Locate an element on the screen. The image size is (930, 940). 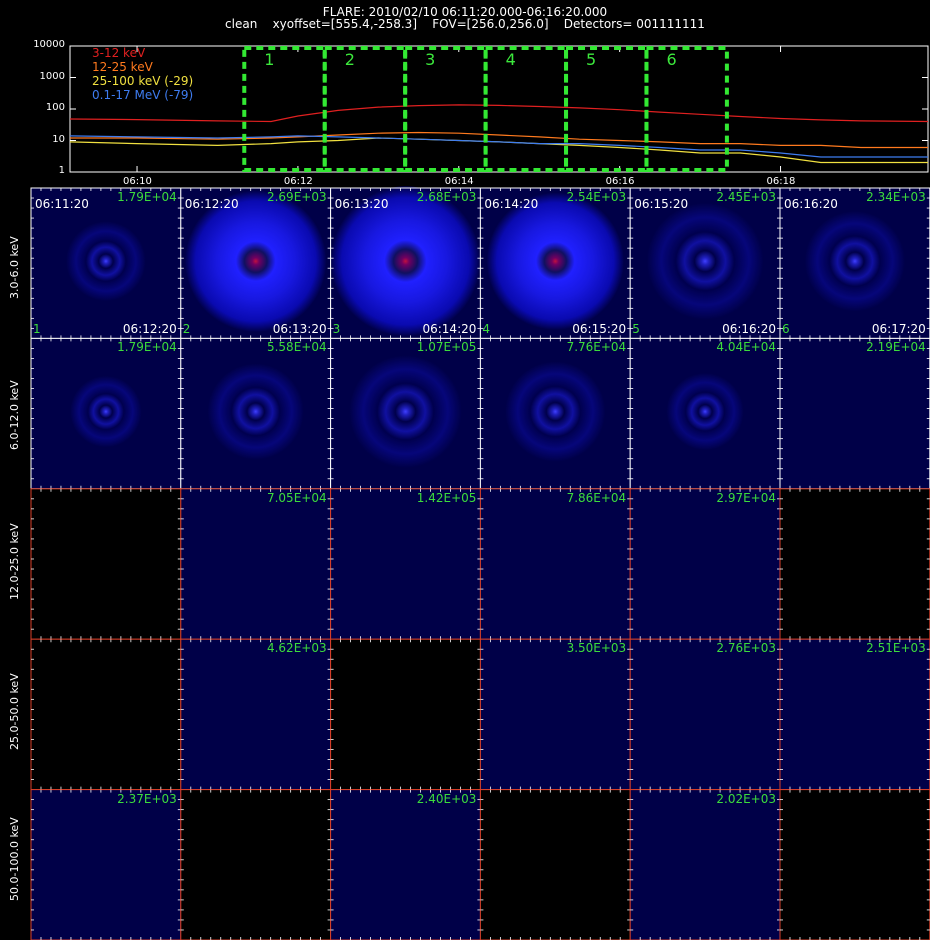
energy-band-label: 3.0-6.0 keV is located at coordinates (14, 268).